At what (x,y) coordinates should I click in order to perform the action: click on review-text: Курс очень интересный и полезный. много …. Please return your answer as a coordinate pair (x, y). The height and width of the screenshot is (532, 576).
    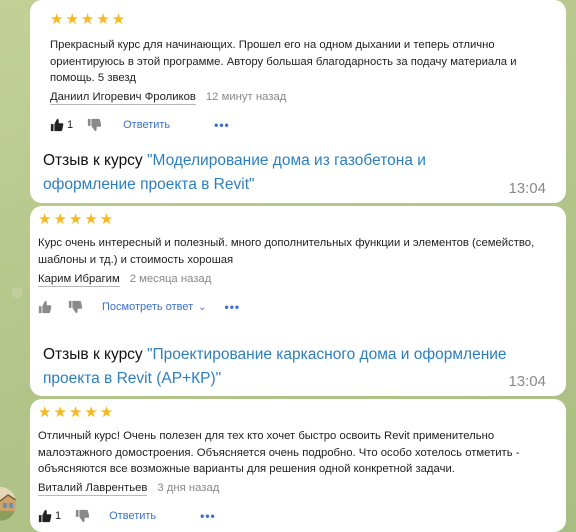
    Looking at the image, I should click on (286, 251).